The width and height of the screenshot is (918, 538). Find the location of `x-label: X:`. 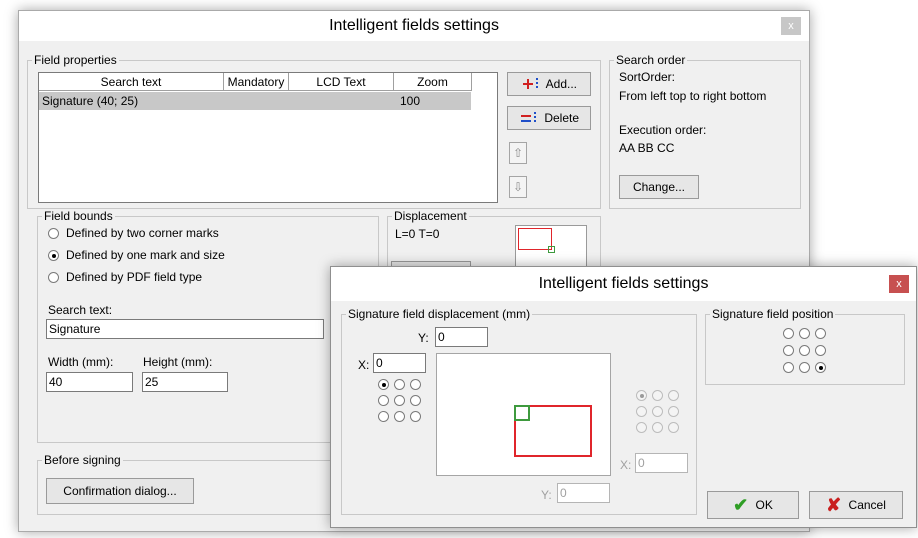

x-label: X: is located at coordinates (364, 365).